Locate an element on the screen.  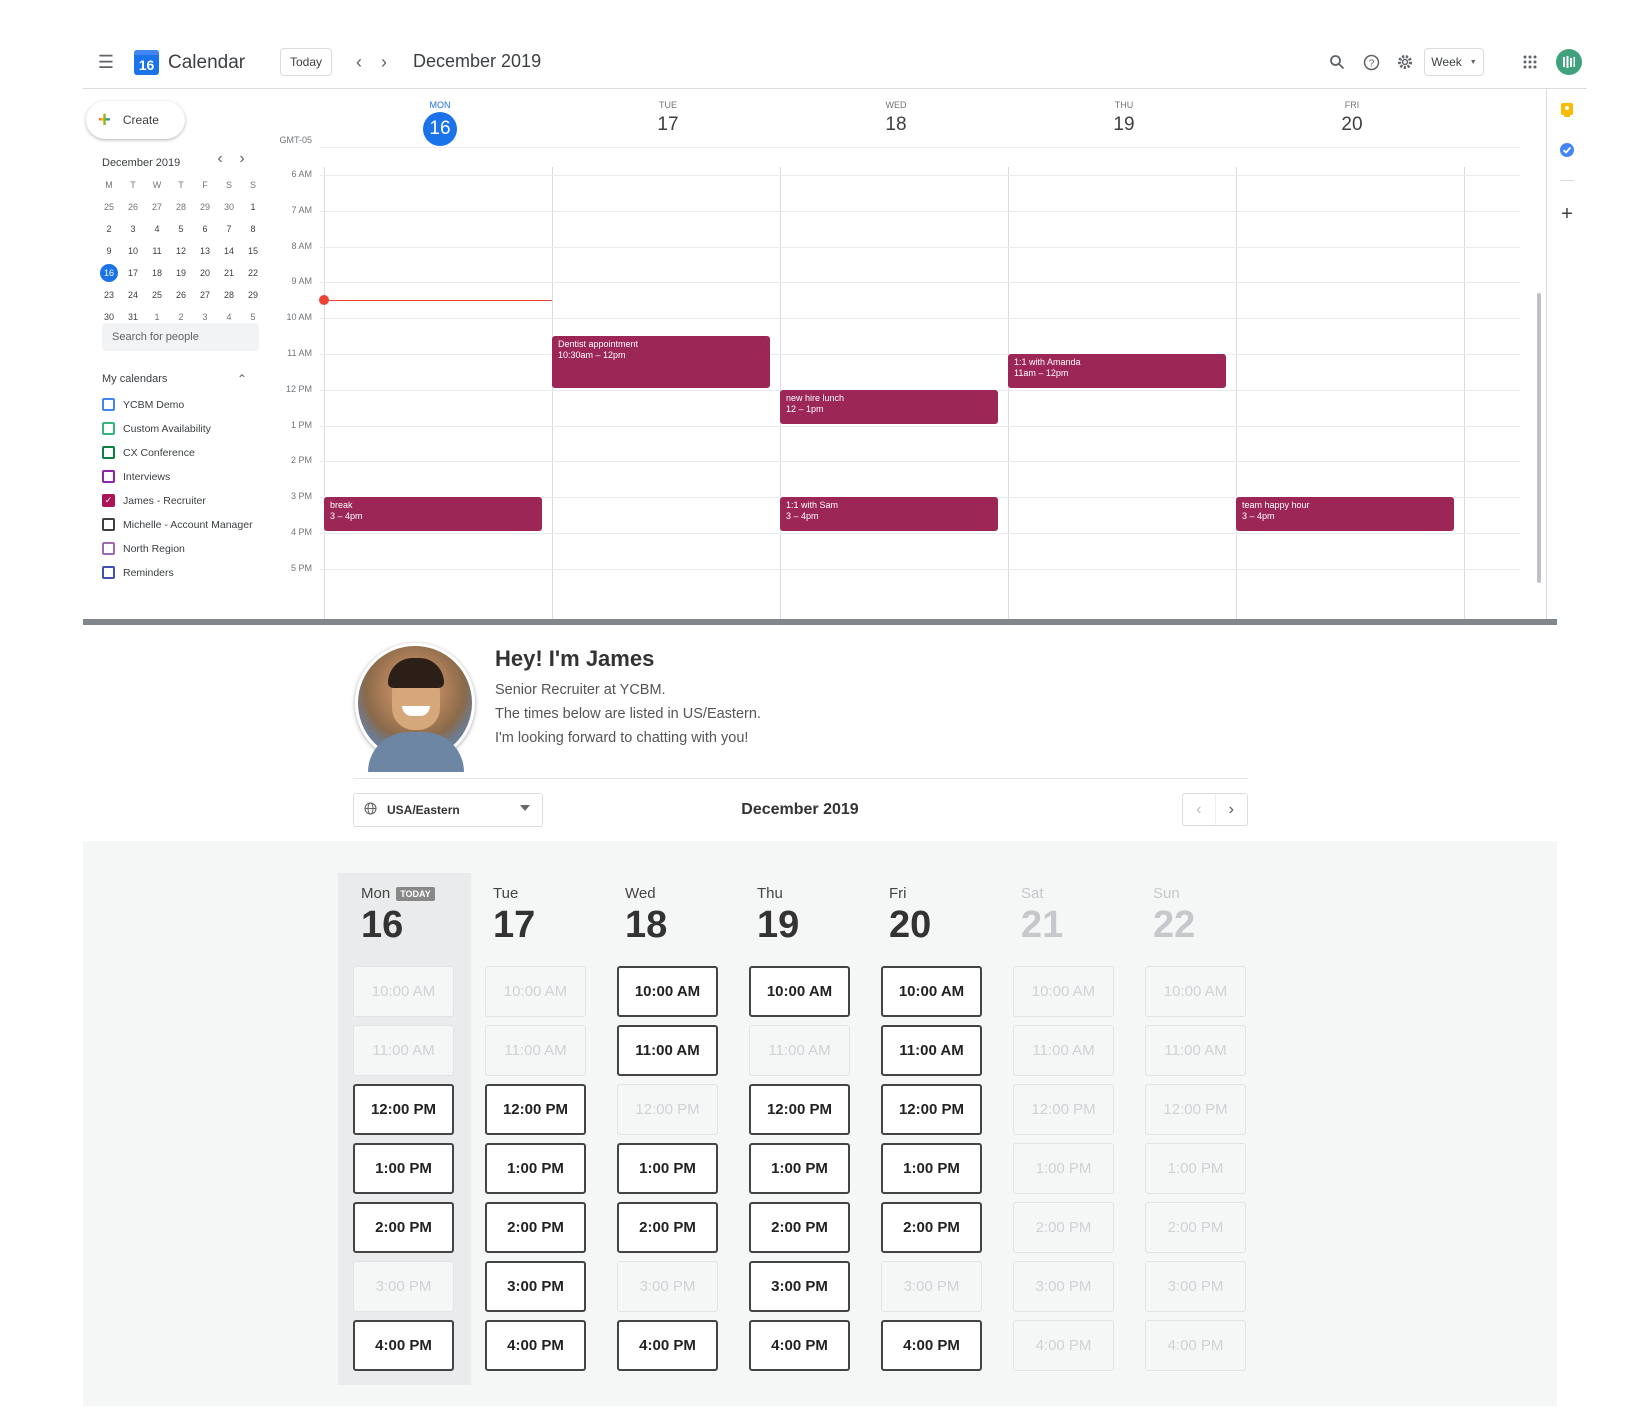
today-button: Today is located at coordinates (306, 62).